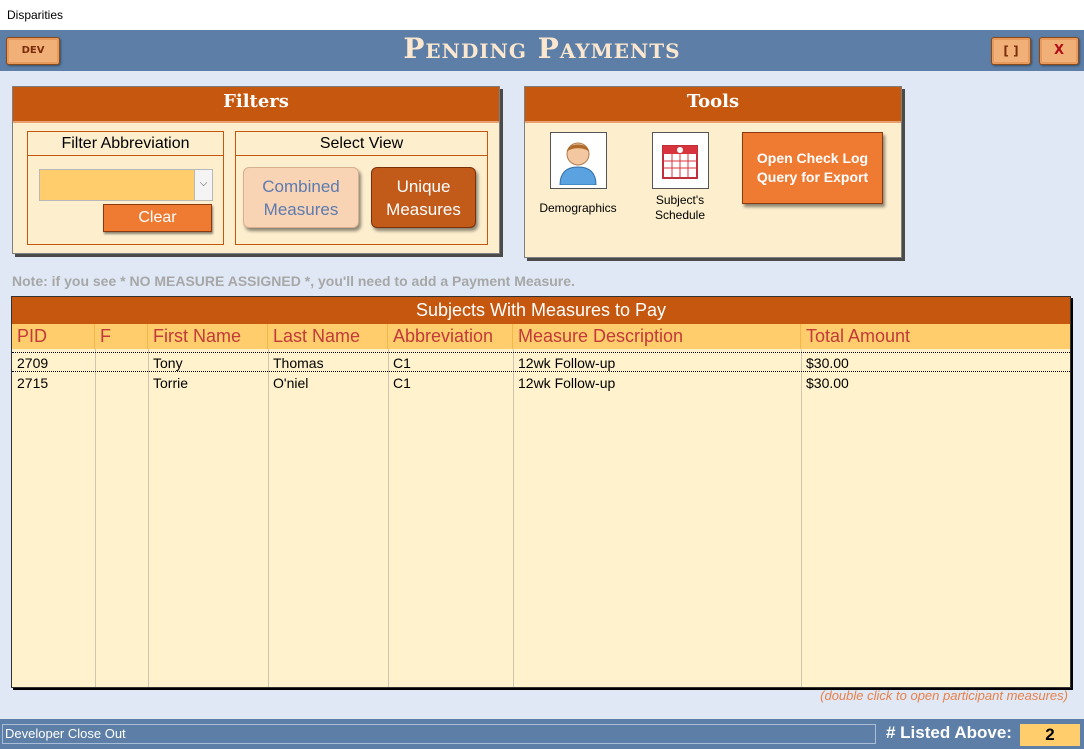 This screenshot has width=1084, height=749. I want to click on column-header-total-amount: Total Amount, so click(935, 336).